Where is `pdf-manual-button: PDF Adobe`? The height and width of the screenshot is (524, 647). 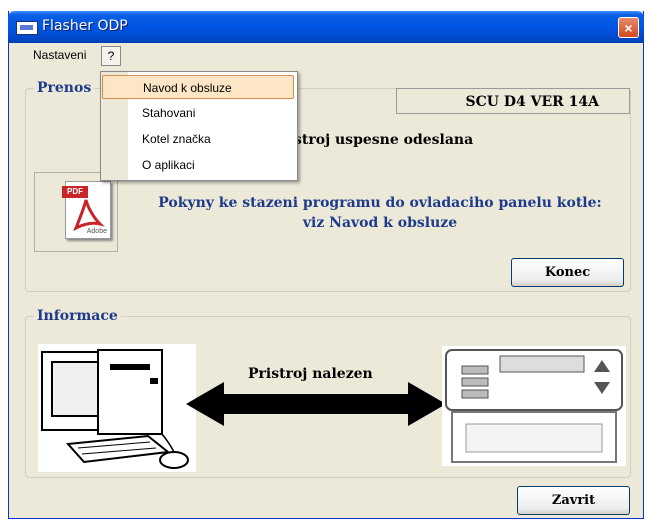
pdf-manual-button: PDF Adobe is located at coordinates (76, 212).